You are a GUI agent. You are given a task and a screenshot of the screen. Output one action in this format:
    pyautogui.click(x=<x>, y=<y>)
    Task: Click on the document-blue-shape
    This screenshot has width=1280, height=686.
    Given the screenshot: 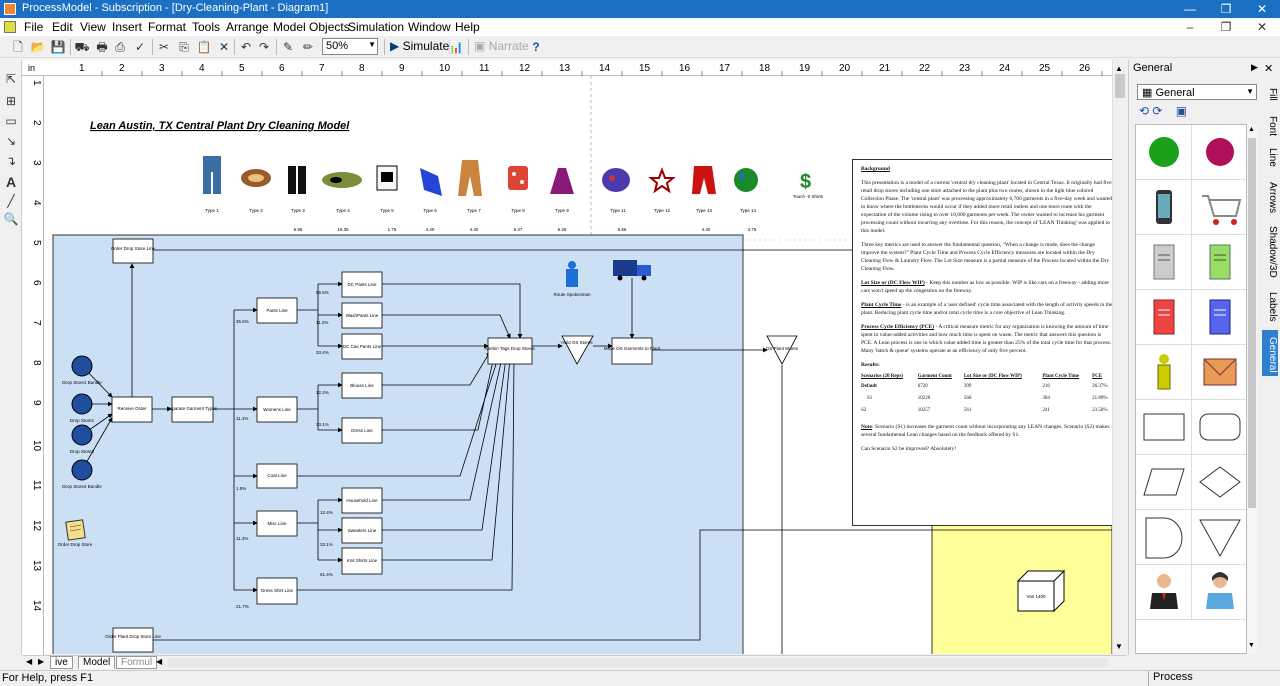 What is the action you would take?
    pyautogui.click(x=1219, y=317)
    